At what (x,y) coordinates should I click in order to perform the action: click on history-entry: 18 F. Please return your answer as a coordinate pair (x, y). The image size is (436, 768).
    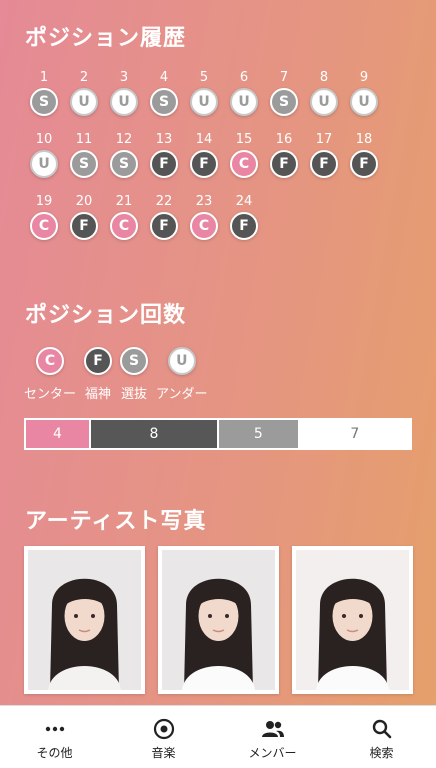
    Looking at the image, I should click on (364, 163).